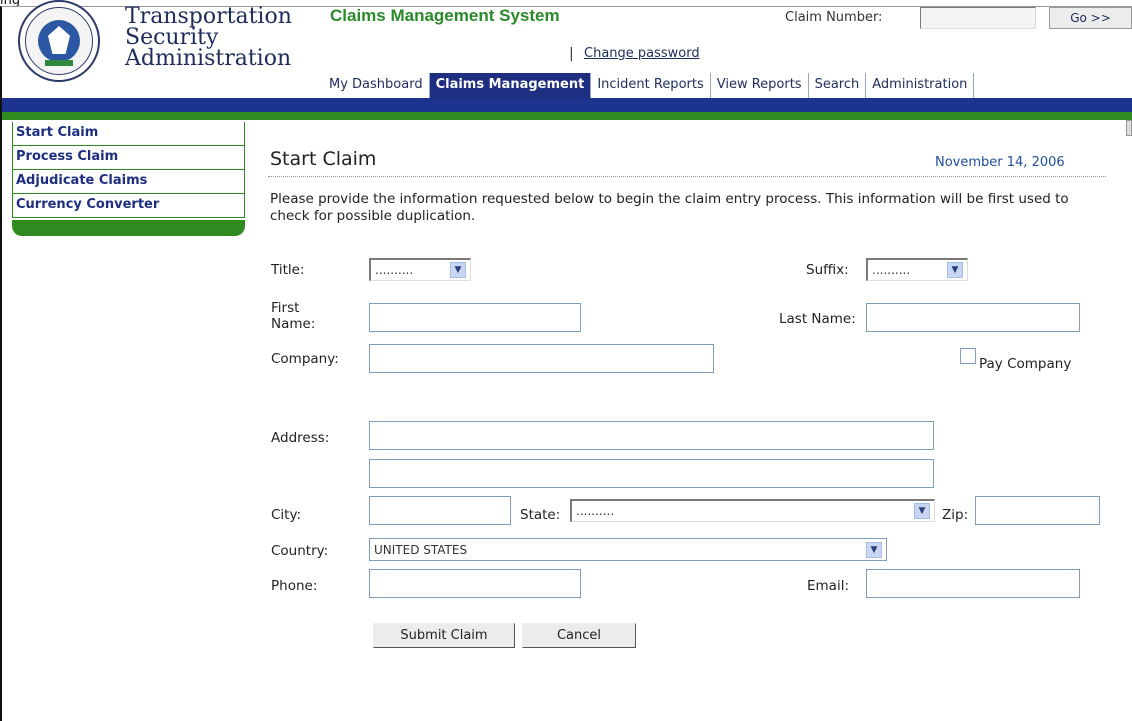  Describe the element at coordinates (567, 116) in the screenshot. I see `header-band-green` at that location.